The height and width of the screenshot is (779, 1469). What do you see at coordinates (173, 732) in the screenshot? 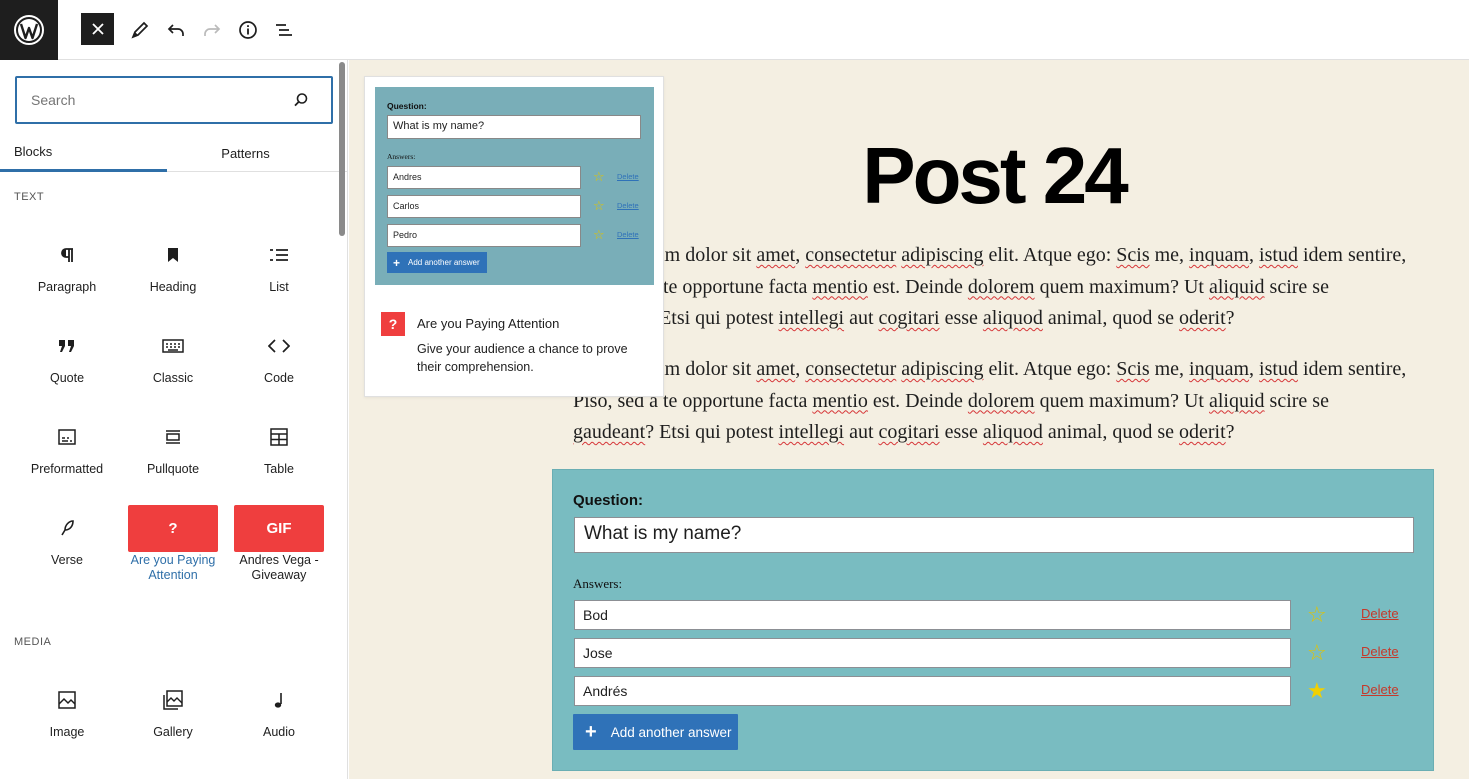
I see `block-label: Gallery` at bounding box center [173, 732].